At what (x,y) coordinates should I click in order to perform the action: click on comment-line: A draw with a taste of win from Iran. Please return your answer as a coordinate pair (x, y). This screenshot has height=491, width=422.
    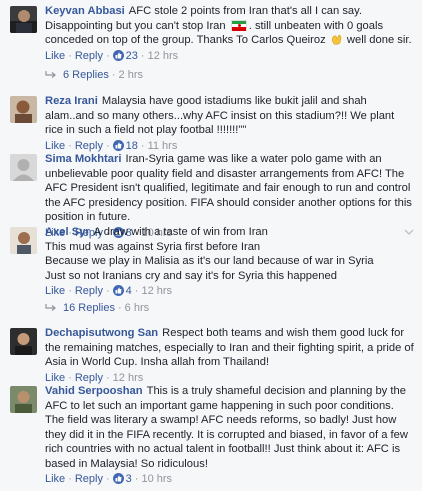
    Looking at the image, I should click on (180, 232).